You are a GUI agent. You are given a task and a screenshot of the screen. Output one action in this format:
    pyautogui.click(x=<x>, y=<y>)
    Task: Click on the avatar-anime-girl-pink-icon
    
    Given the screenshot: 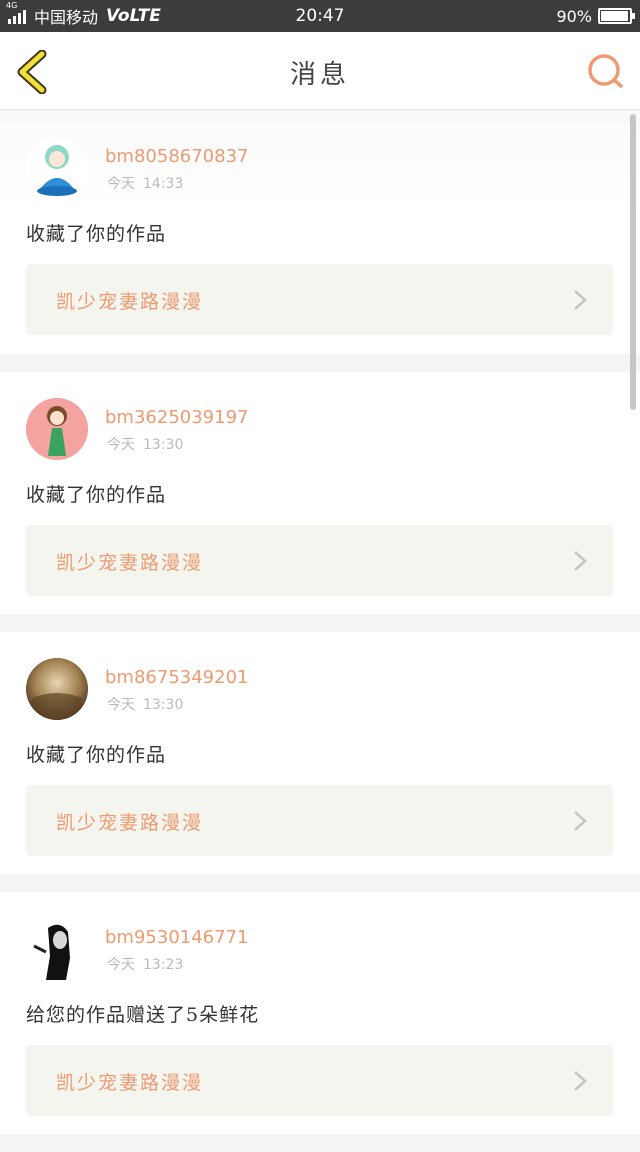 What is the action you would take?
    pyautogui.click(x=57, y=429)
    